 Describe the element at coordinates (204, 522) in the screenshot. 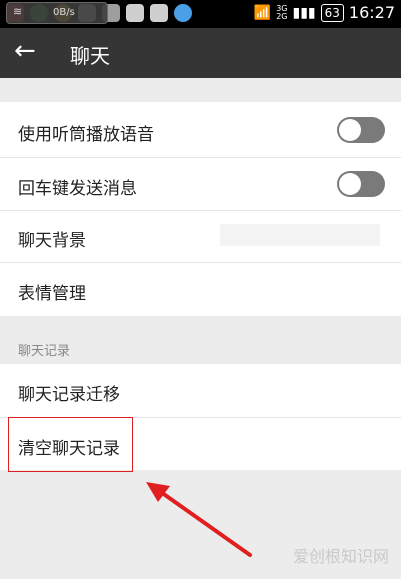

I see `annotation-arrow-shaft` at that location.